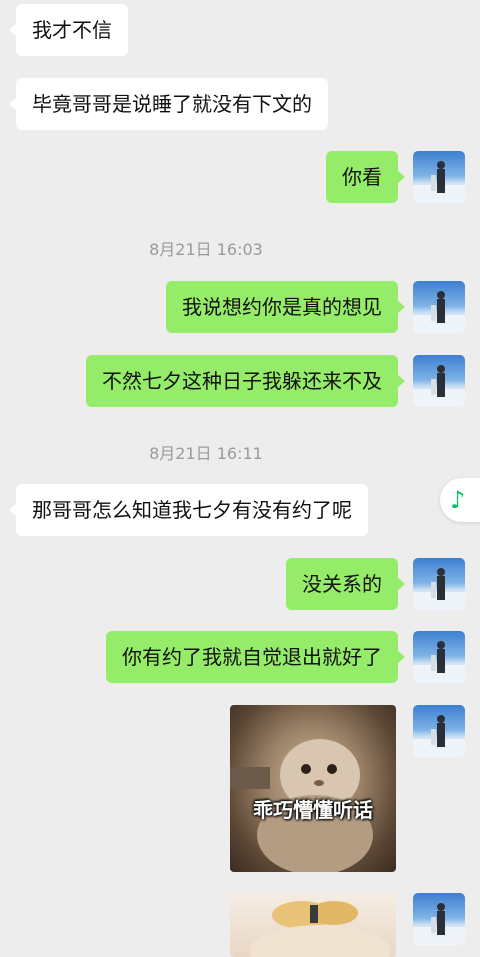 This screenshot has width=480, height=957. What do you see at coordinates (252, 657) in the screenshot?
I see `message-text: 你有约了我就自觉退出就好了` at bounding box center [252, 657].